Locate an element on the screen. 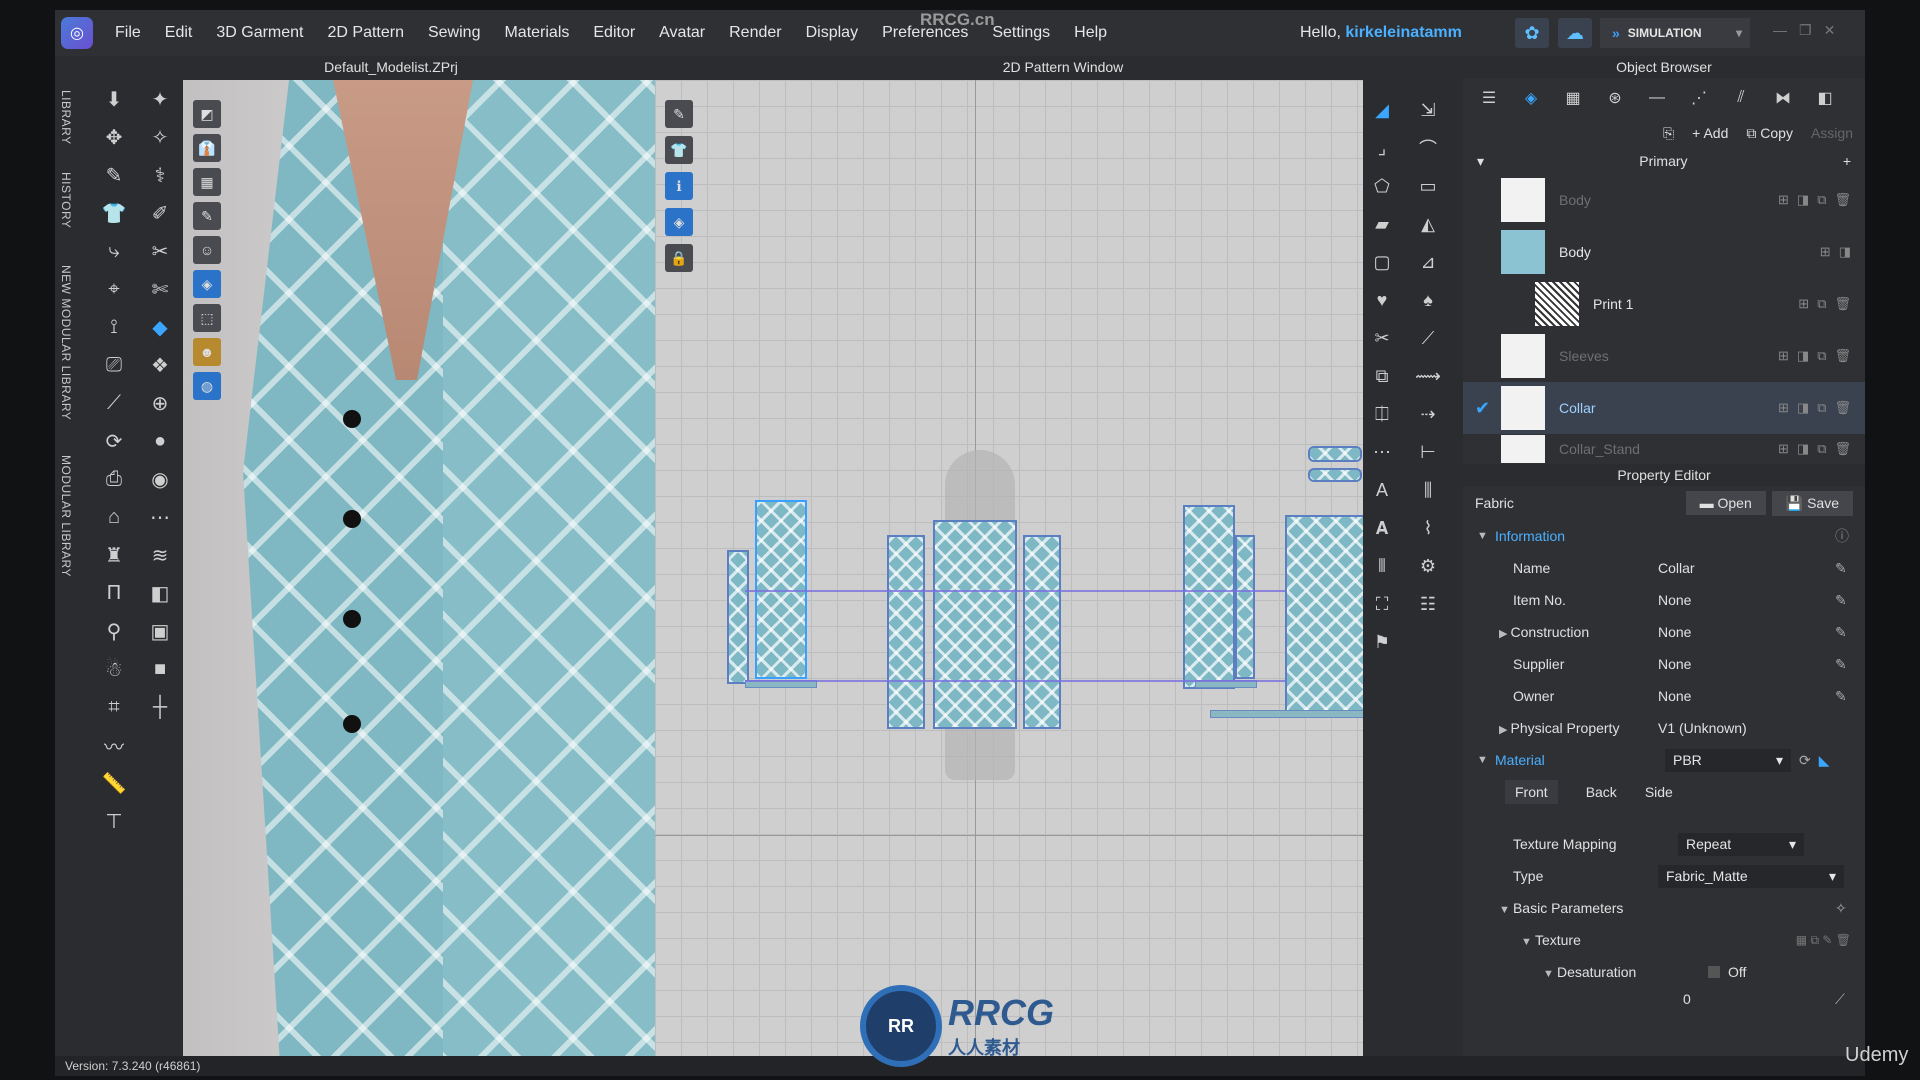 This screenshot has width=1920, height=1080. slider-icon: ⟋ is located at coordinates (1850, 999).